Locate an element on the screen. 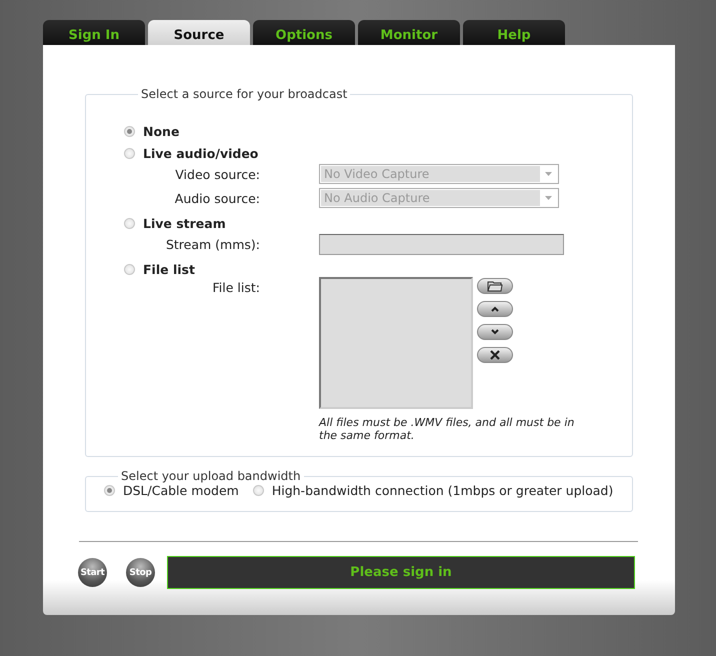 The width and height of the screenshot is (716, 656). caret-up-icon is located at coordinates (495, 309).